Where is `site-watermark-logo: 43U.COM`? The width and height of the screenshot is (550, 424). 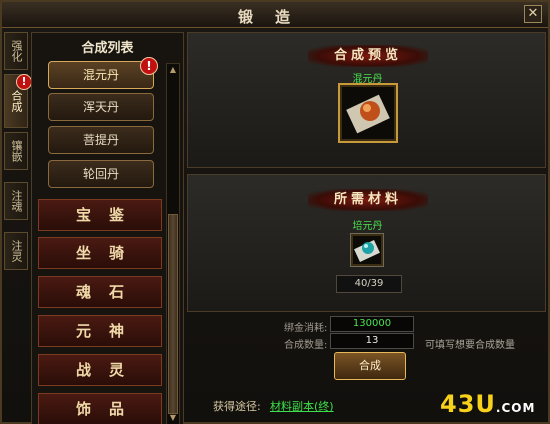
site-watermark-logo: 43U.COM is located at coordinates (495, 405).